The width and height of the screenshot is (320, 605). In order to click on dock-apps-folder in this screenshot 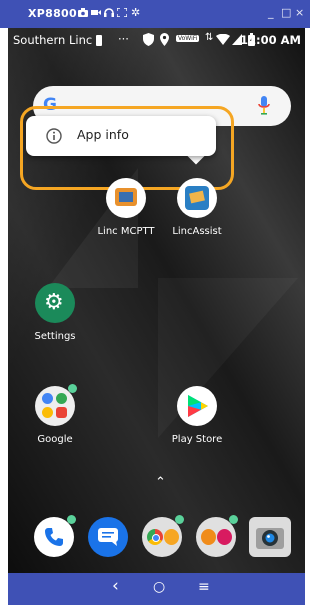, I will do `click(217, 536)`.